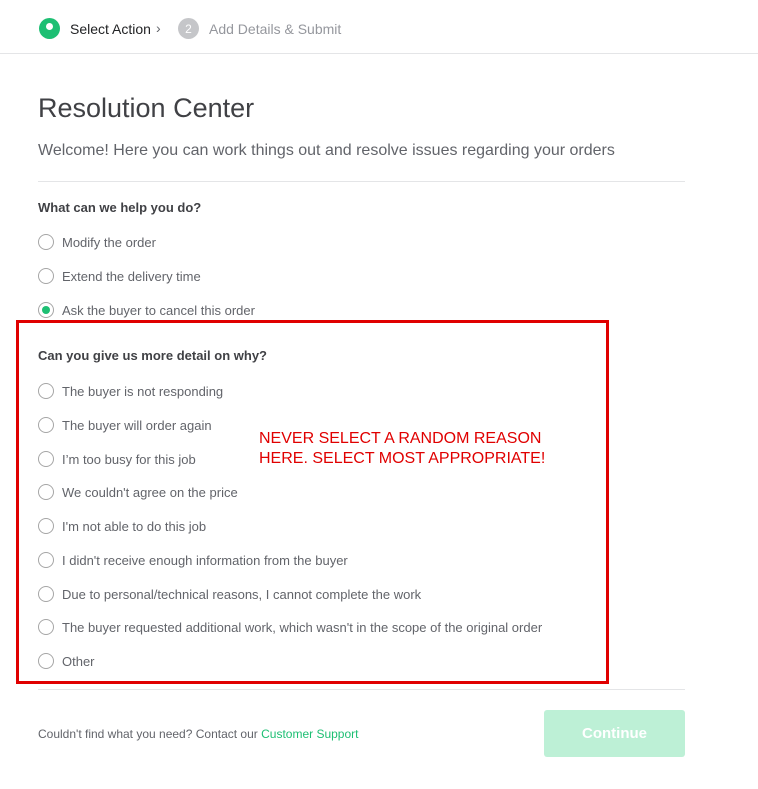 The width and height of the screenshot is (758, 789). Describe the element at coordinates (379, 27) in the screenshot. I see `stepper: Select Action › 2 Add Details & Submit` at that location.